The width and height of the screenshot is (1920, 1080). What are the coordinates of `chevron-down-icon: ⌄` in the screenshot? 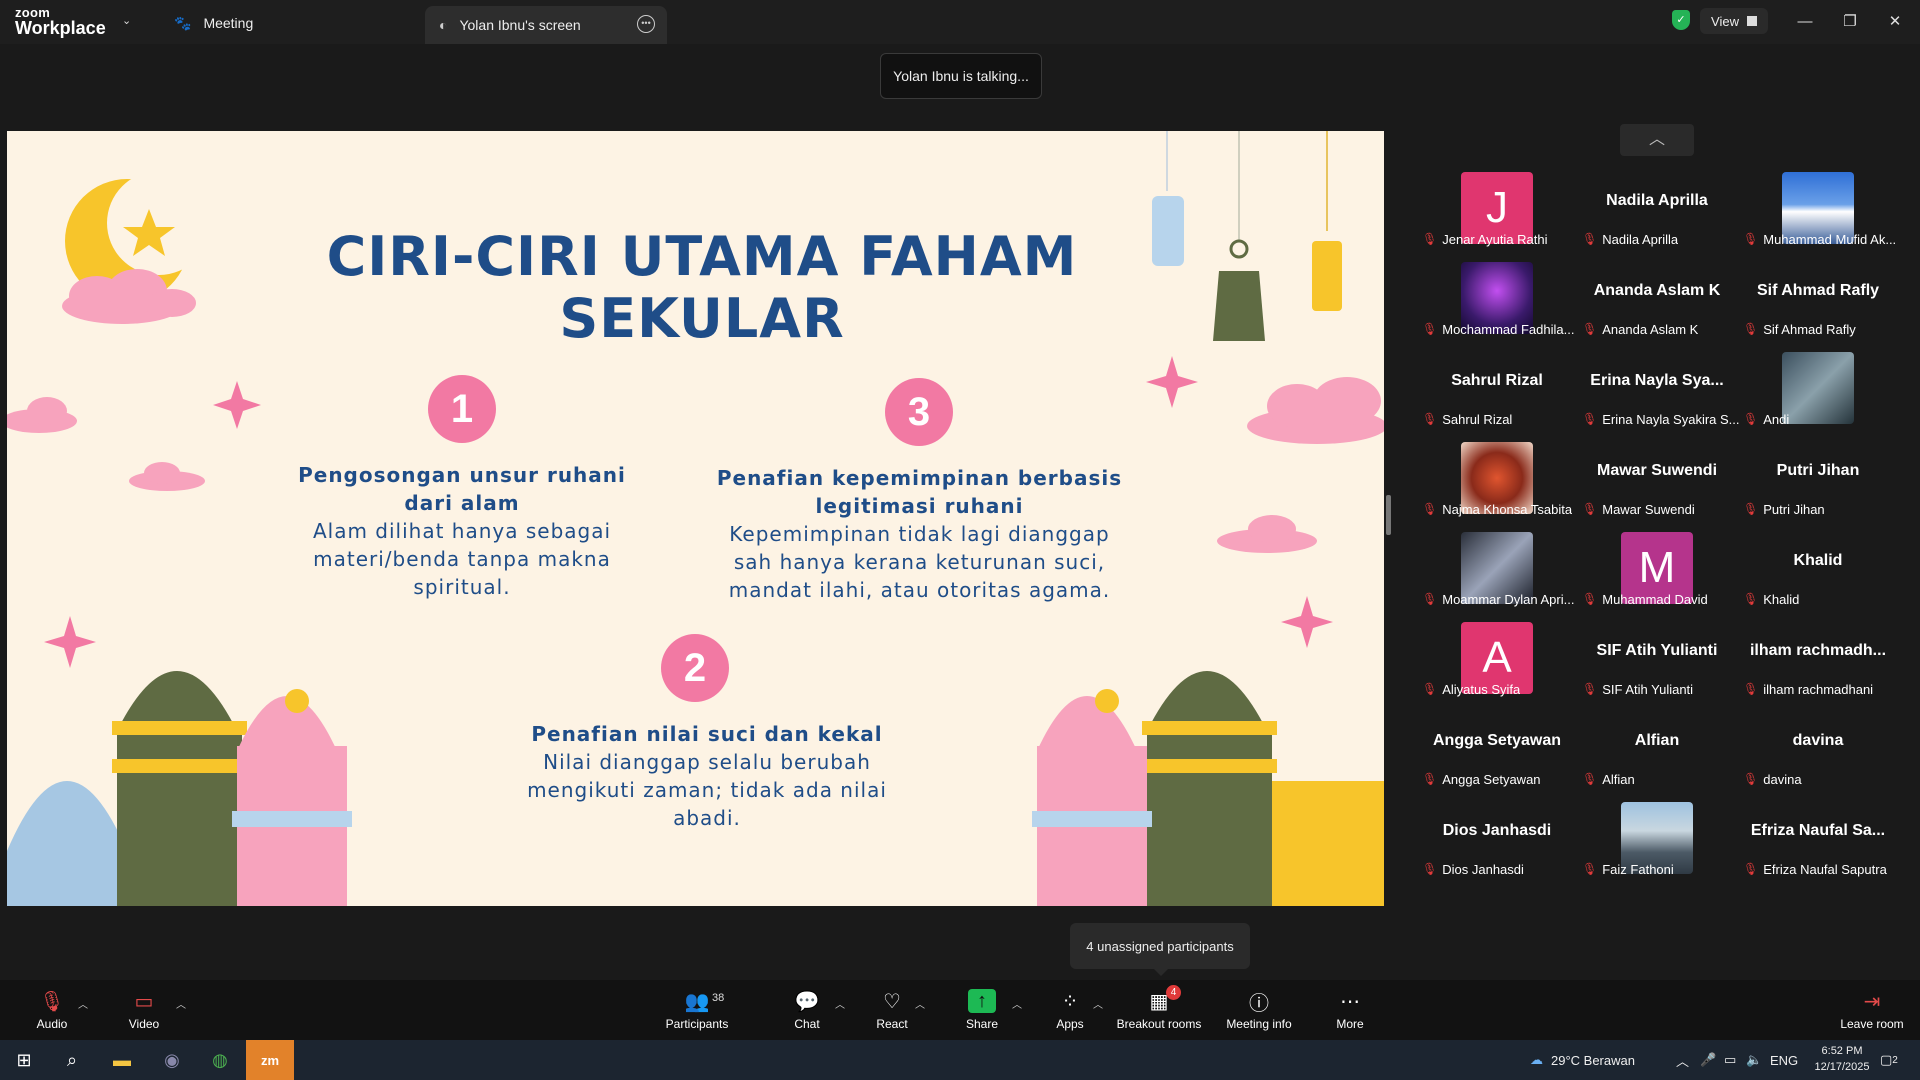 It's located at (126, 20).